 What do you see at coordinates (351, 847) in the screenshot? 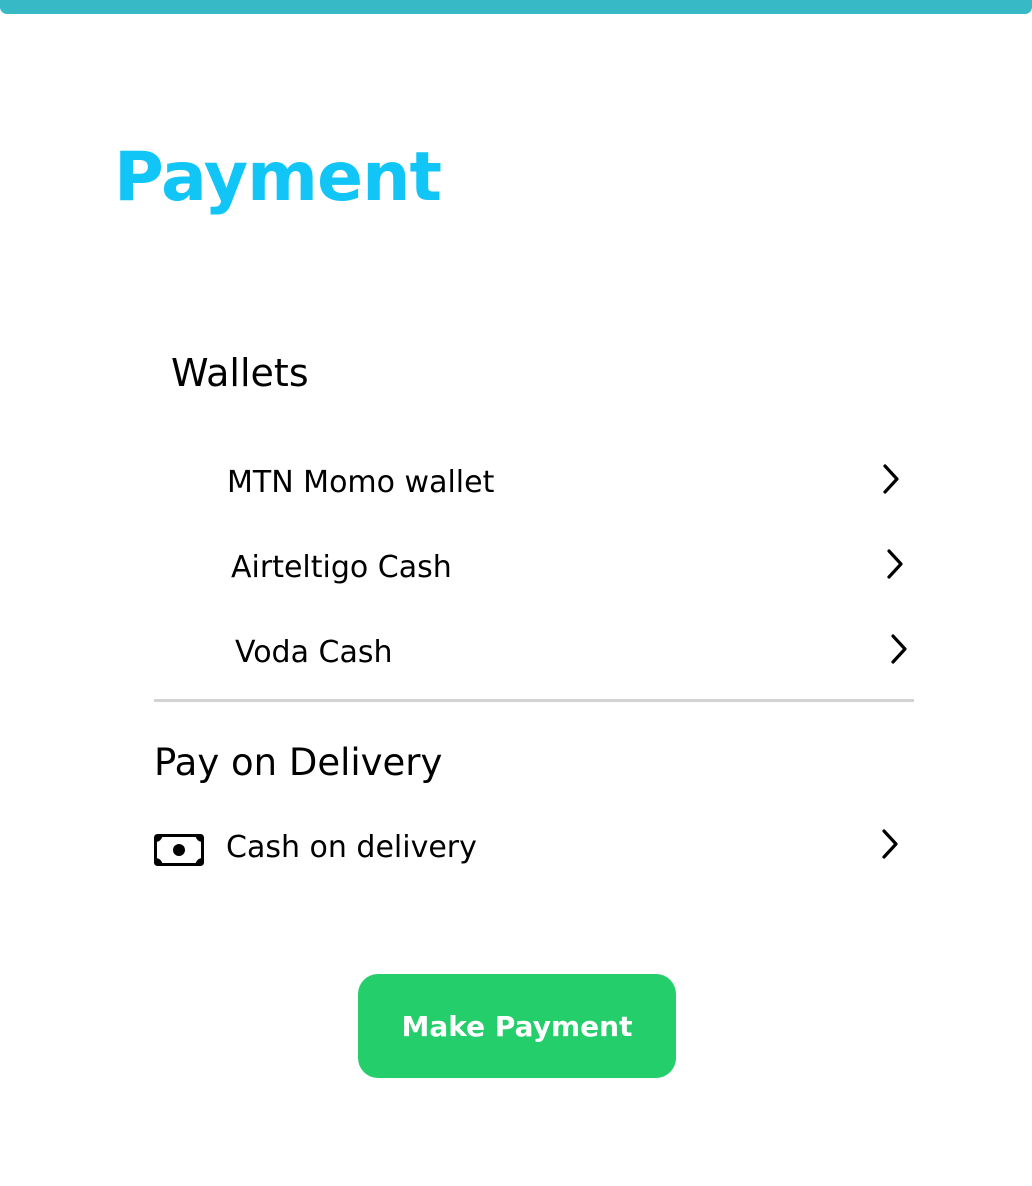
I see `delivery-option-label: Cash on delivery` at bounding box center [351, 847].